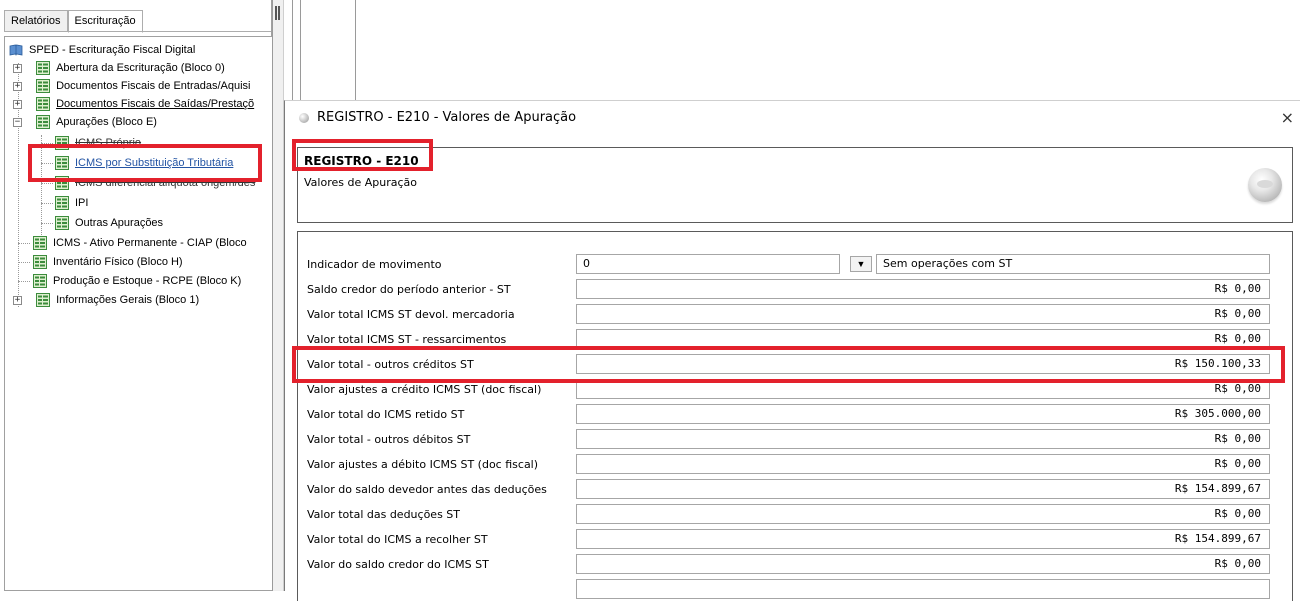 This screenshot has width=1300, height=601. I want to click on tree-item-label: IPI, so click(82, 203).